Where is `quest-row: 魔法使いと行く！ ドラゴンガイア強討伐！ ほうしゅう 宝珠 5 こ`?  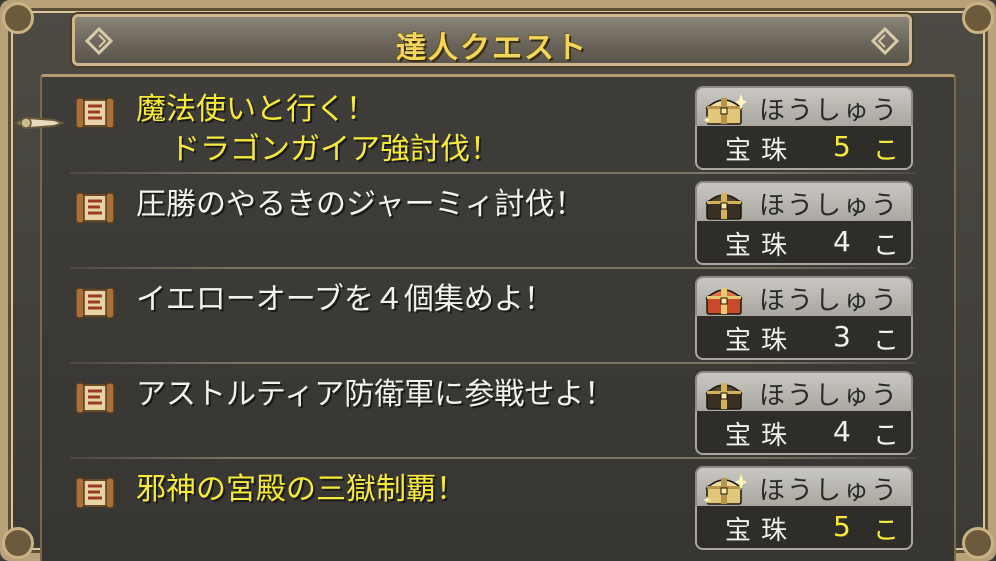
quest-row: 魔法使いと行く！ ドラゴンガイア強討伐！ ほうしゅう 宝珠 5 こ is located at coordinates (486, 127).